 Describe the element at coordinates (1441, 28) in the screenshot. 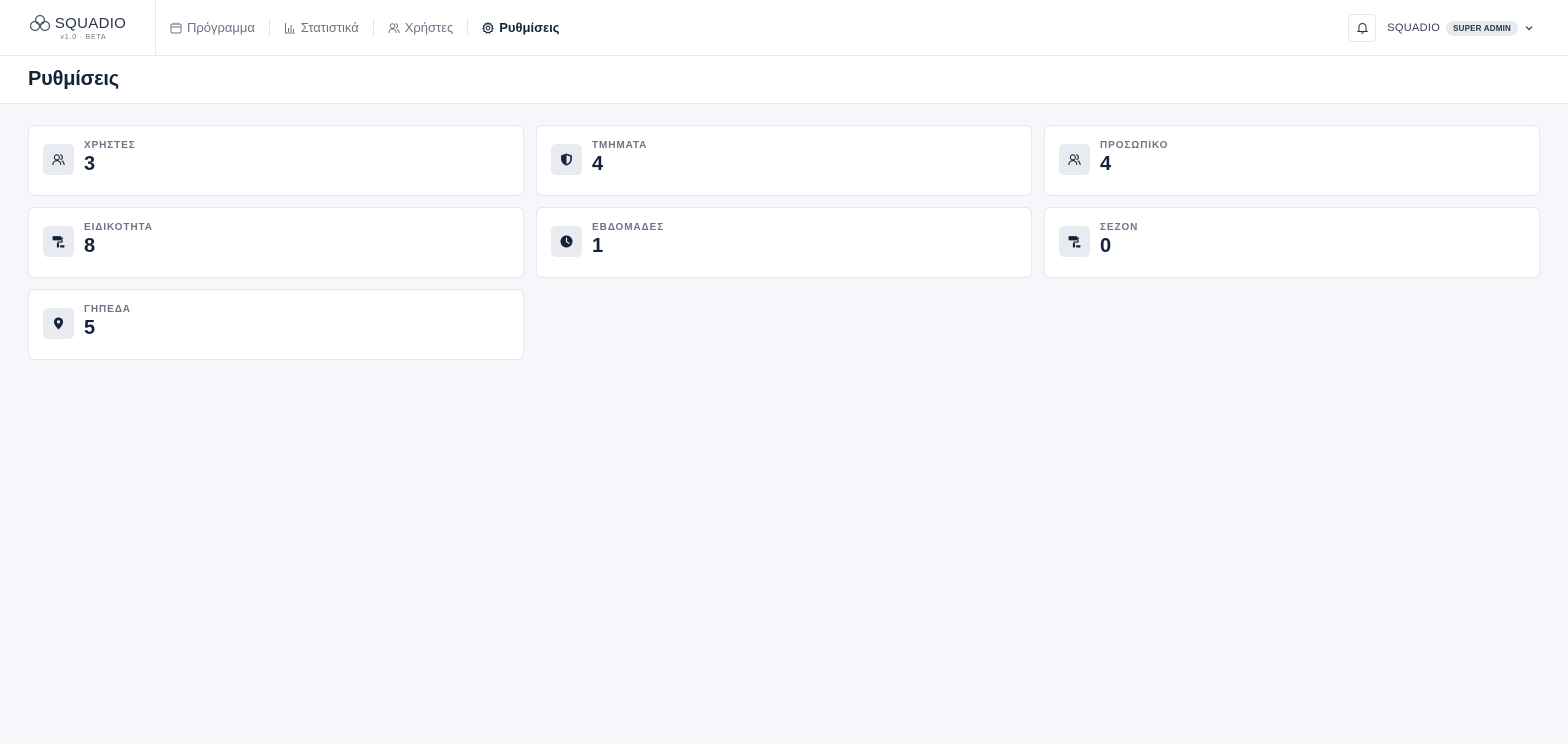

I see `header-right: SQUADIO SUPER ADMIN` at that location.